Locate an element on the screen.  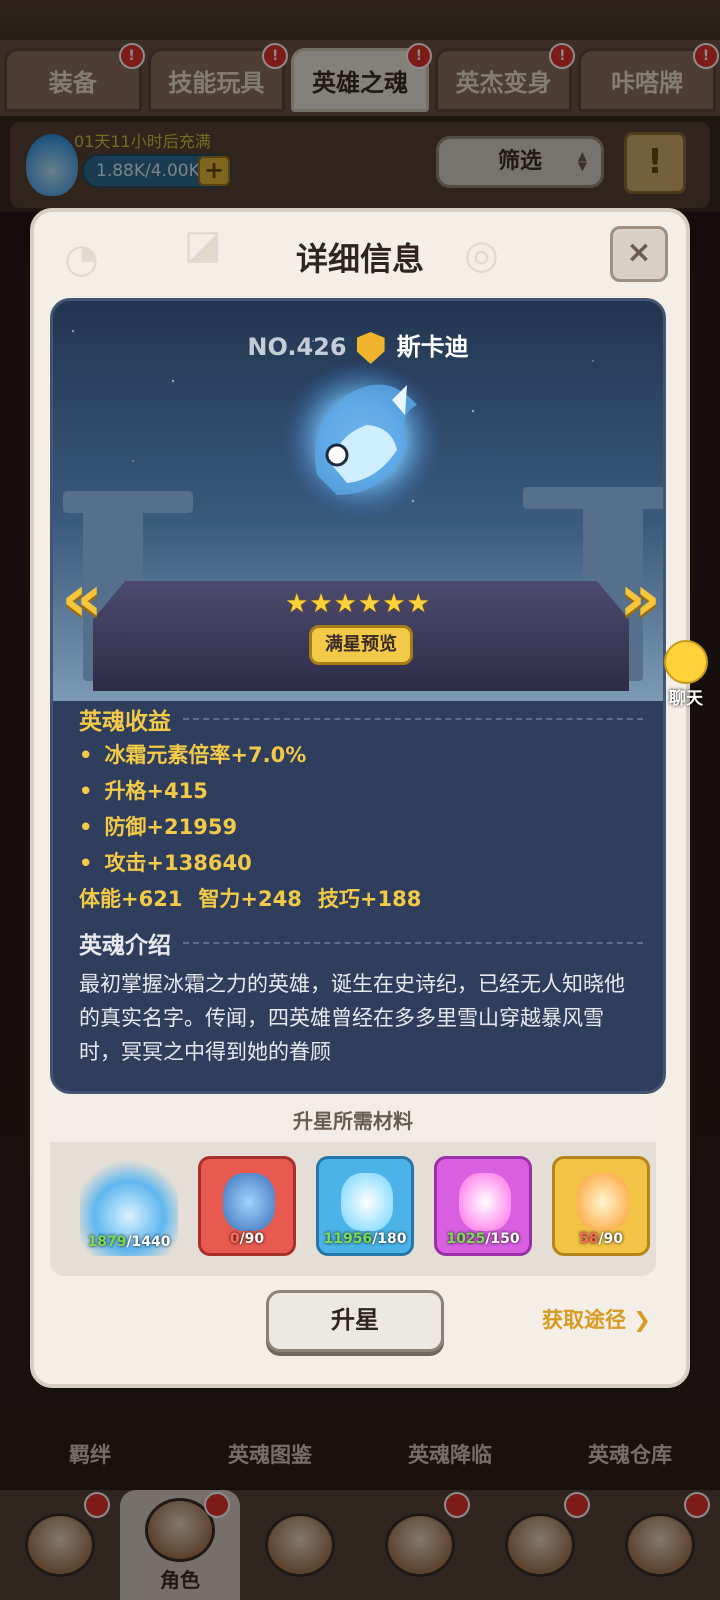
count-have: 58 is located at coordinates (588, 1239).